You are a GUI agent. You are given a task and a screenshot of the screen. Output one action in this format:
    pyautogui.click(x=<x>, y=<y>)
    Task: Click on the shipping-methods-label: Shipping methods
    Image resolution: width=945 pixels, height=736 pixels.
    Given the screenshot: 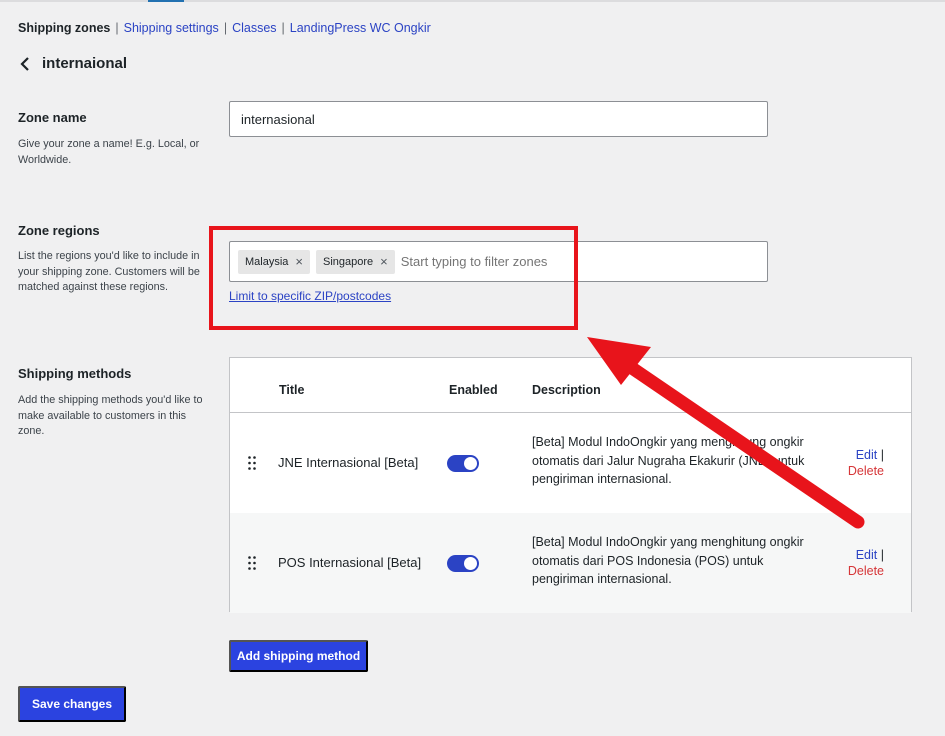 What is the action you would take?
    pyautogui.click(x=75, y=373)
    